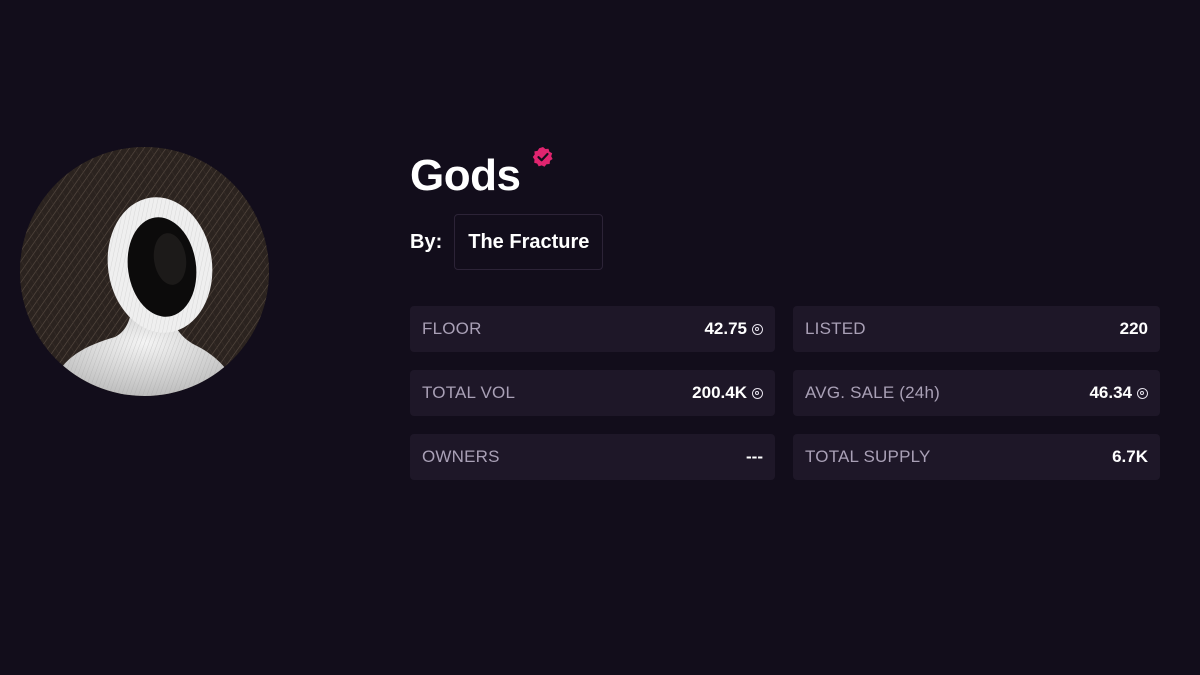  Describe the element at coordinates (461, 456) in the screenshot. I see `stat-label: OWNERS` at that location.